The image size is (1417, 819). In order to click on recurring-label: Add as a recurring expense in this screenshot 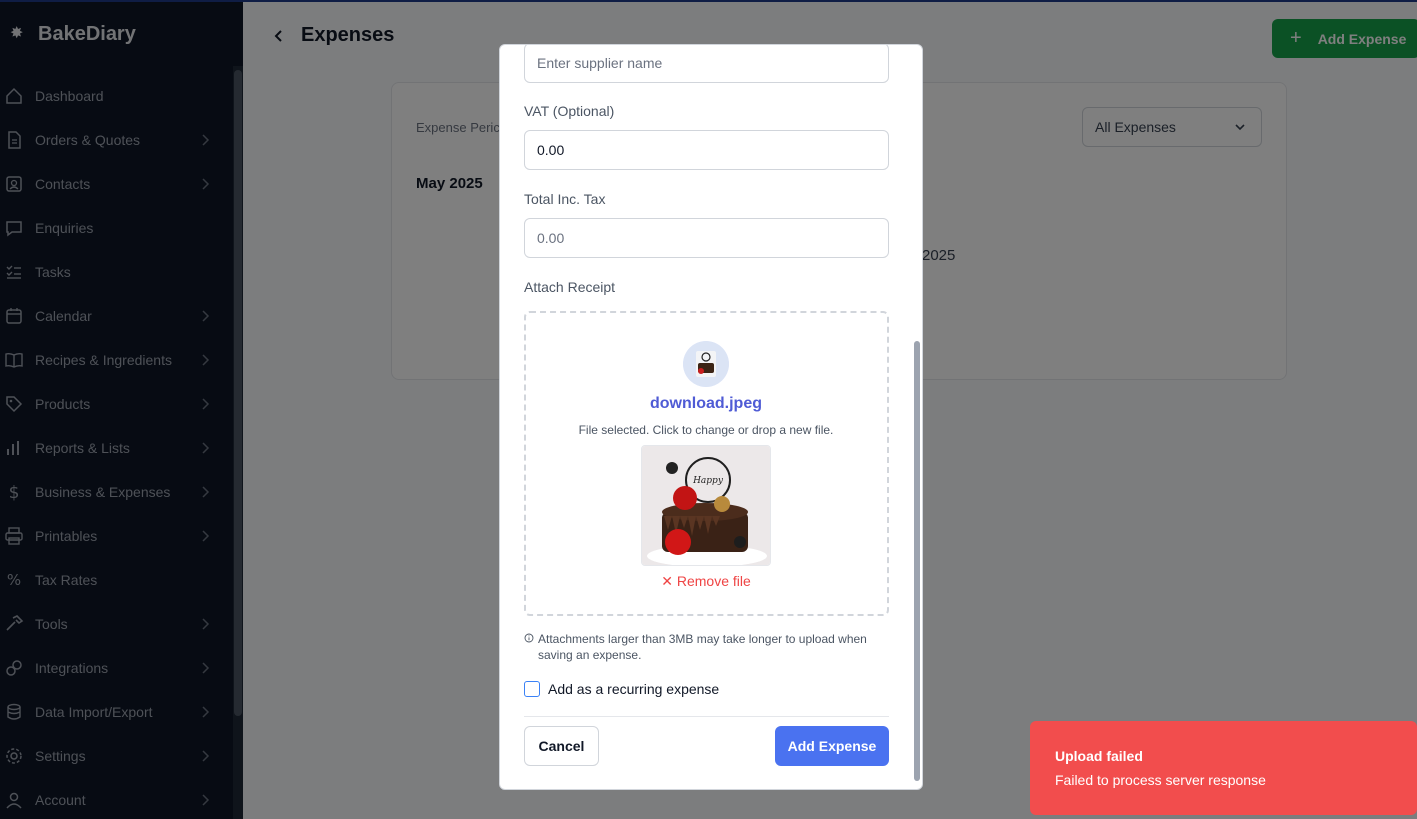, I will do `click(634, 689)`.